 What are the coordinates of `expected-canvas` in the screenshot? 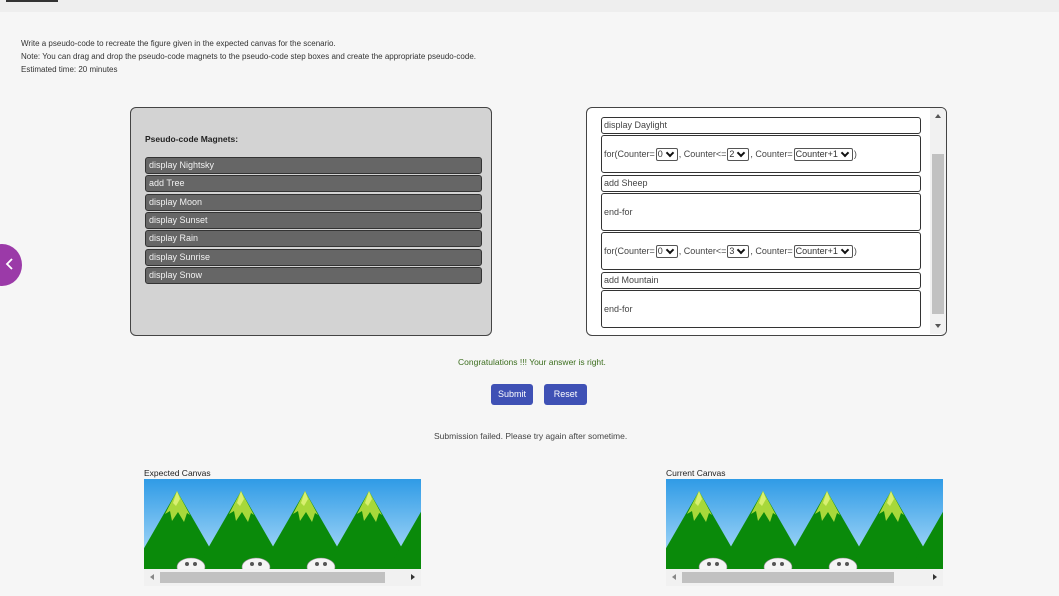 It's located at (282, 524).